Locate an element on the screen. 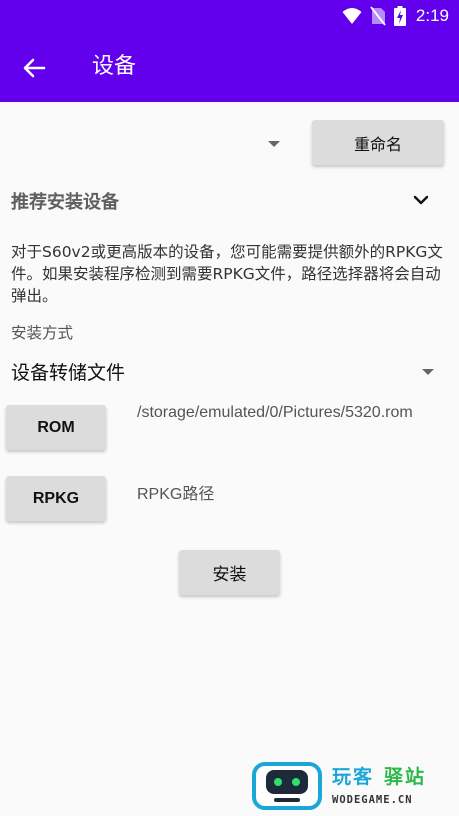  watermark-logo: 玩客 驿站 WODEGAME.CN is located at coordinates (352, 786).